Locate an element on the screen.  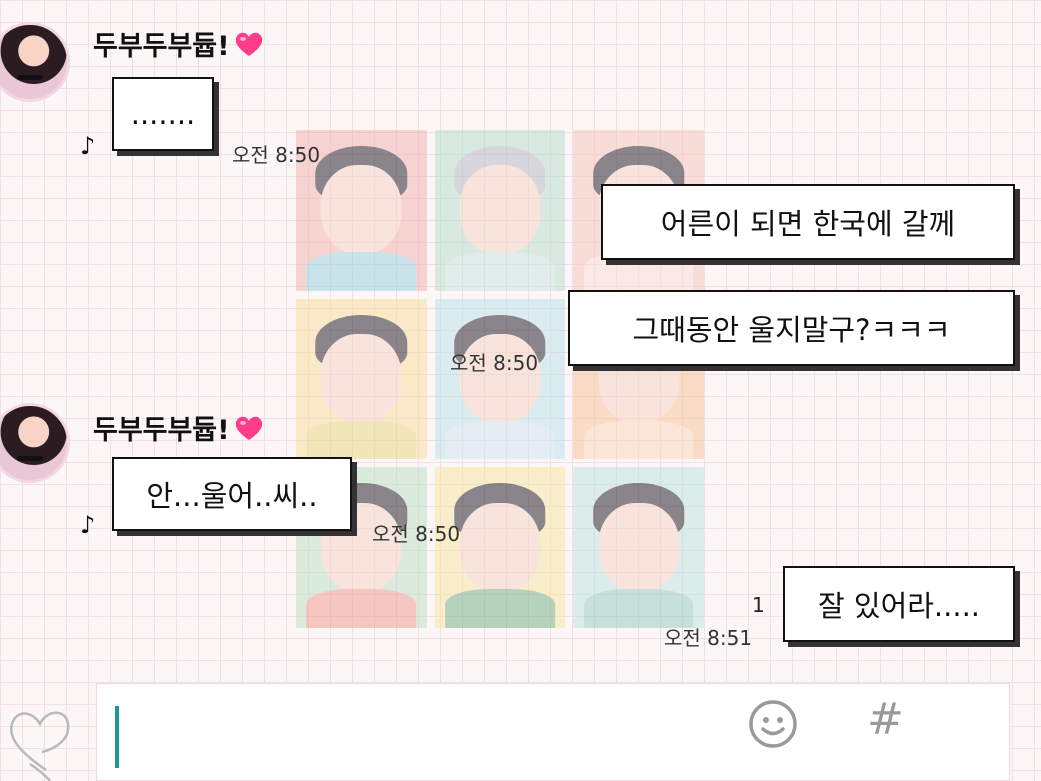
message-time: 오전 8:51 is located at coordinates (708, 638).